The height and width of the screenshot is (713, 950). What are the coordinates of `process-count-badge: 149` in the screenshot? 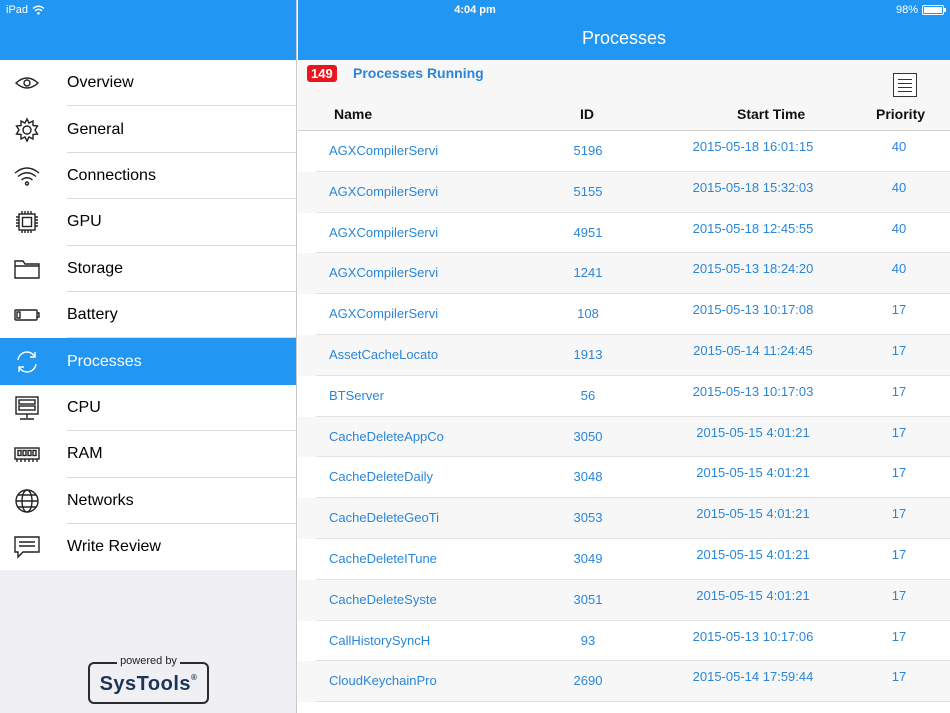 It's located at (322, 73).